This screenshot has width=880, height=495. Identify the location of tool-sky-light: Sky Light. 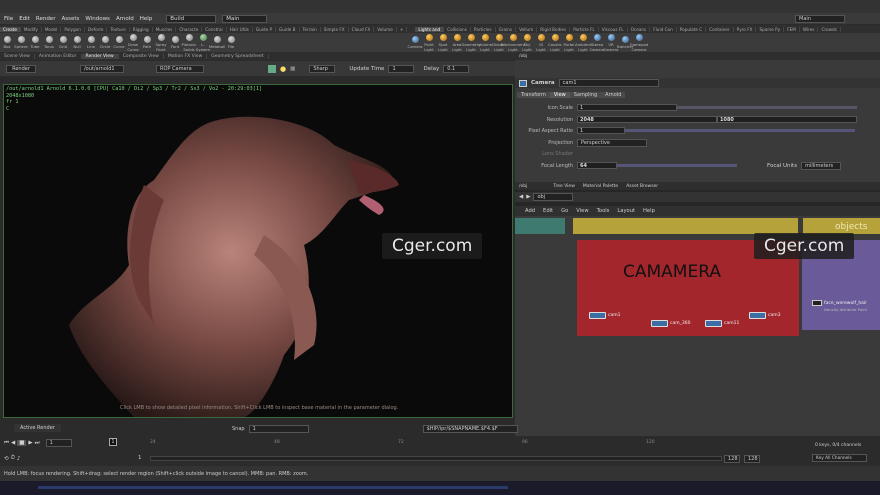
(527, 42).